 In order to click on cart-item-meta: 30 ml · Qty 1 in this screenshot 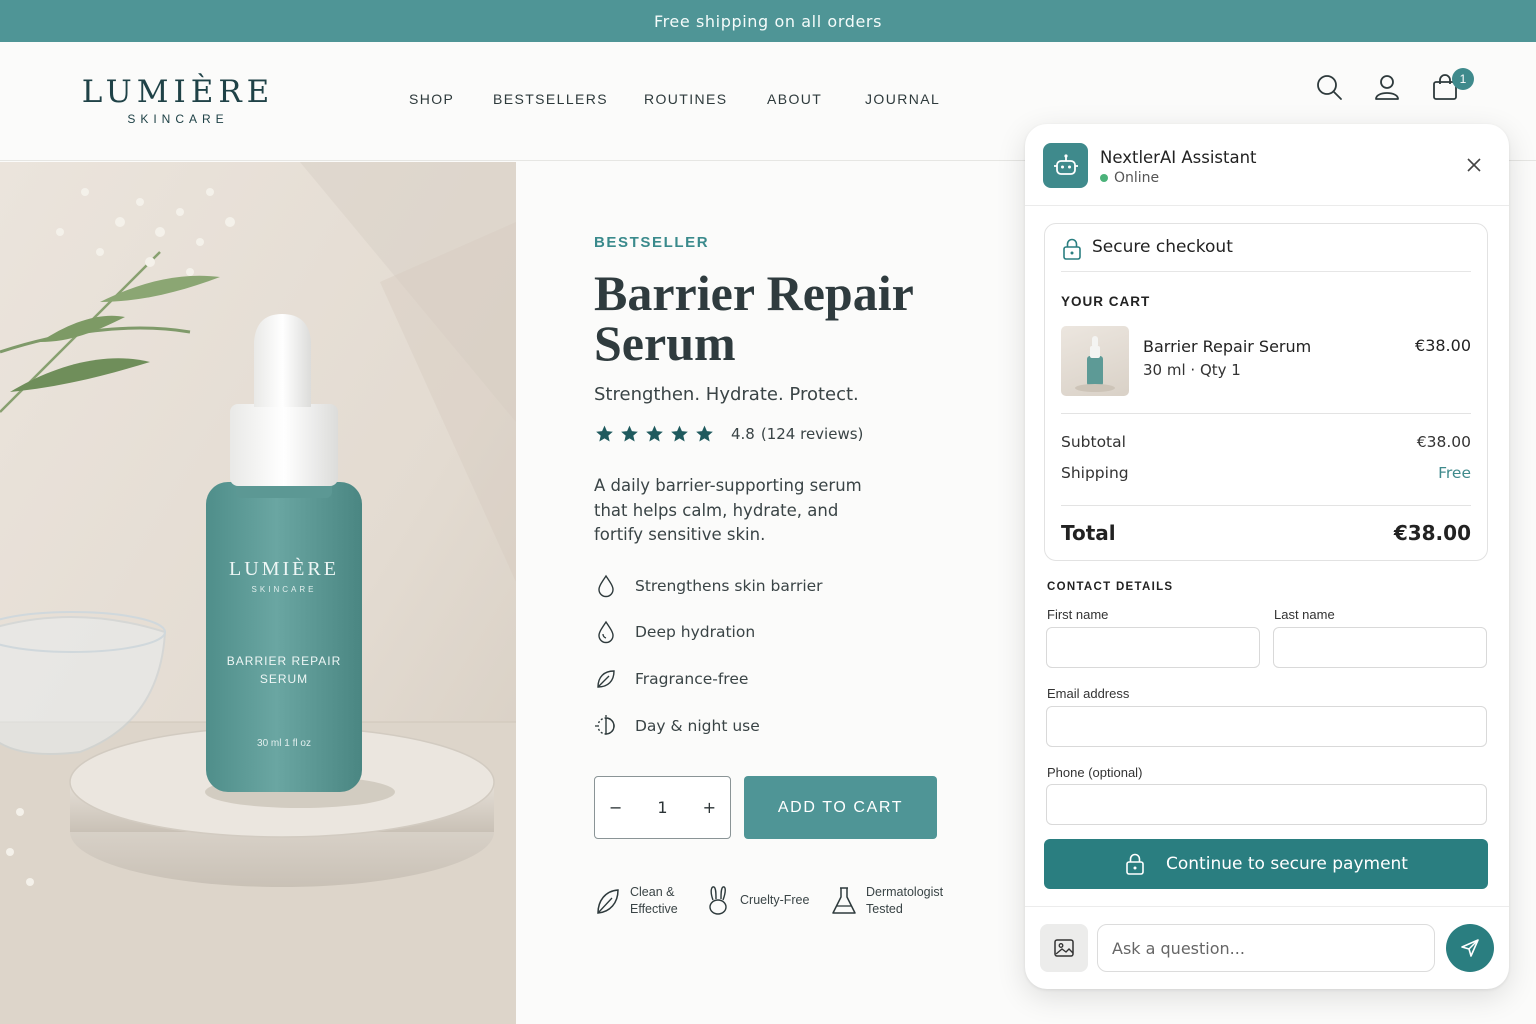, I will do `click(1192, 370)`.